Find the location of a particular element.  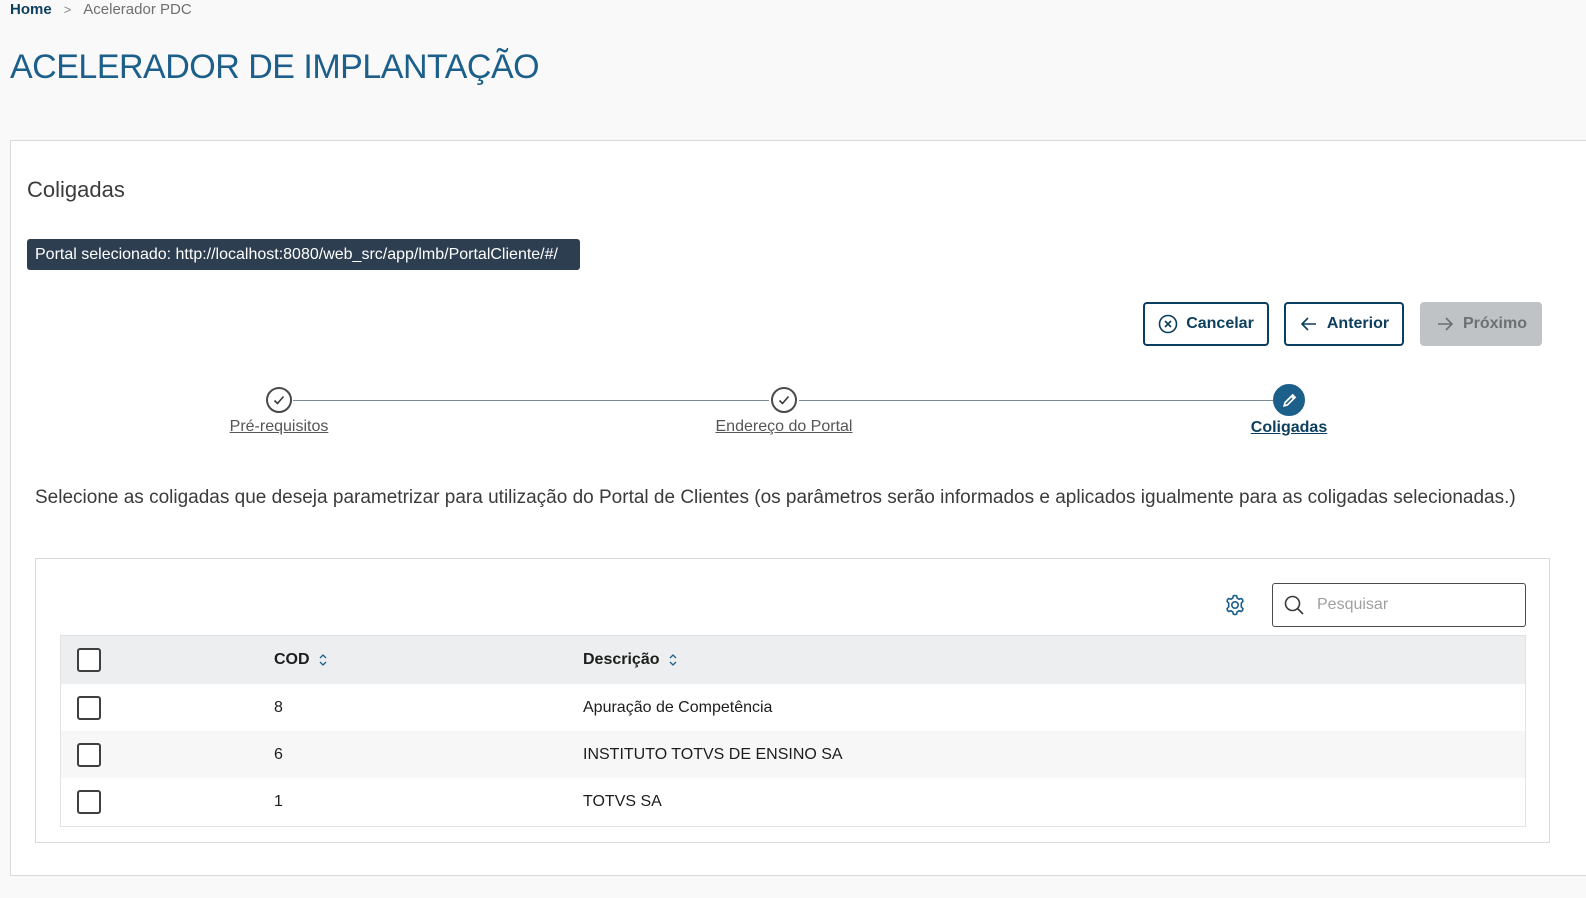

table-row: 8 Apuração de Competência is located at coordinates (793, 707).